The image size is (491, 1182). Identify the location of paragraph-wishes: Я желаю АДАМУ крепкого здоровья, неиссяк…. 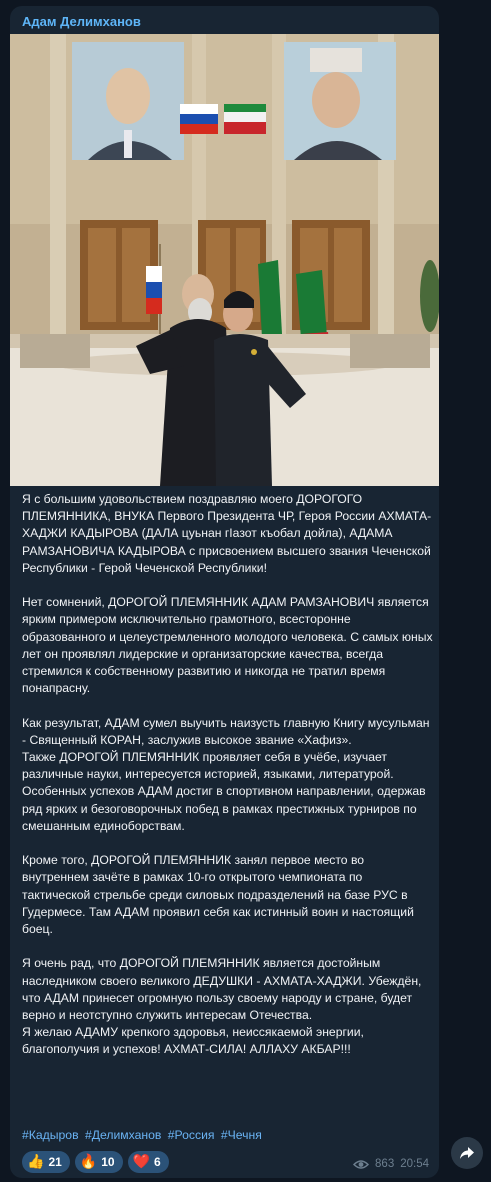
(193, 1041).